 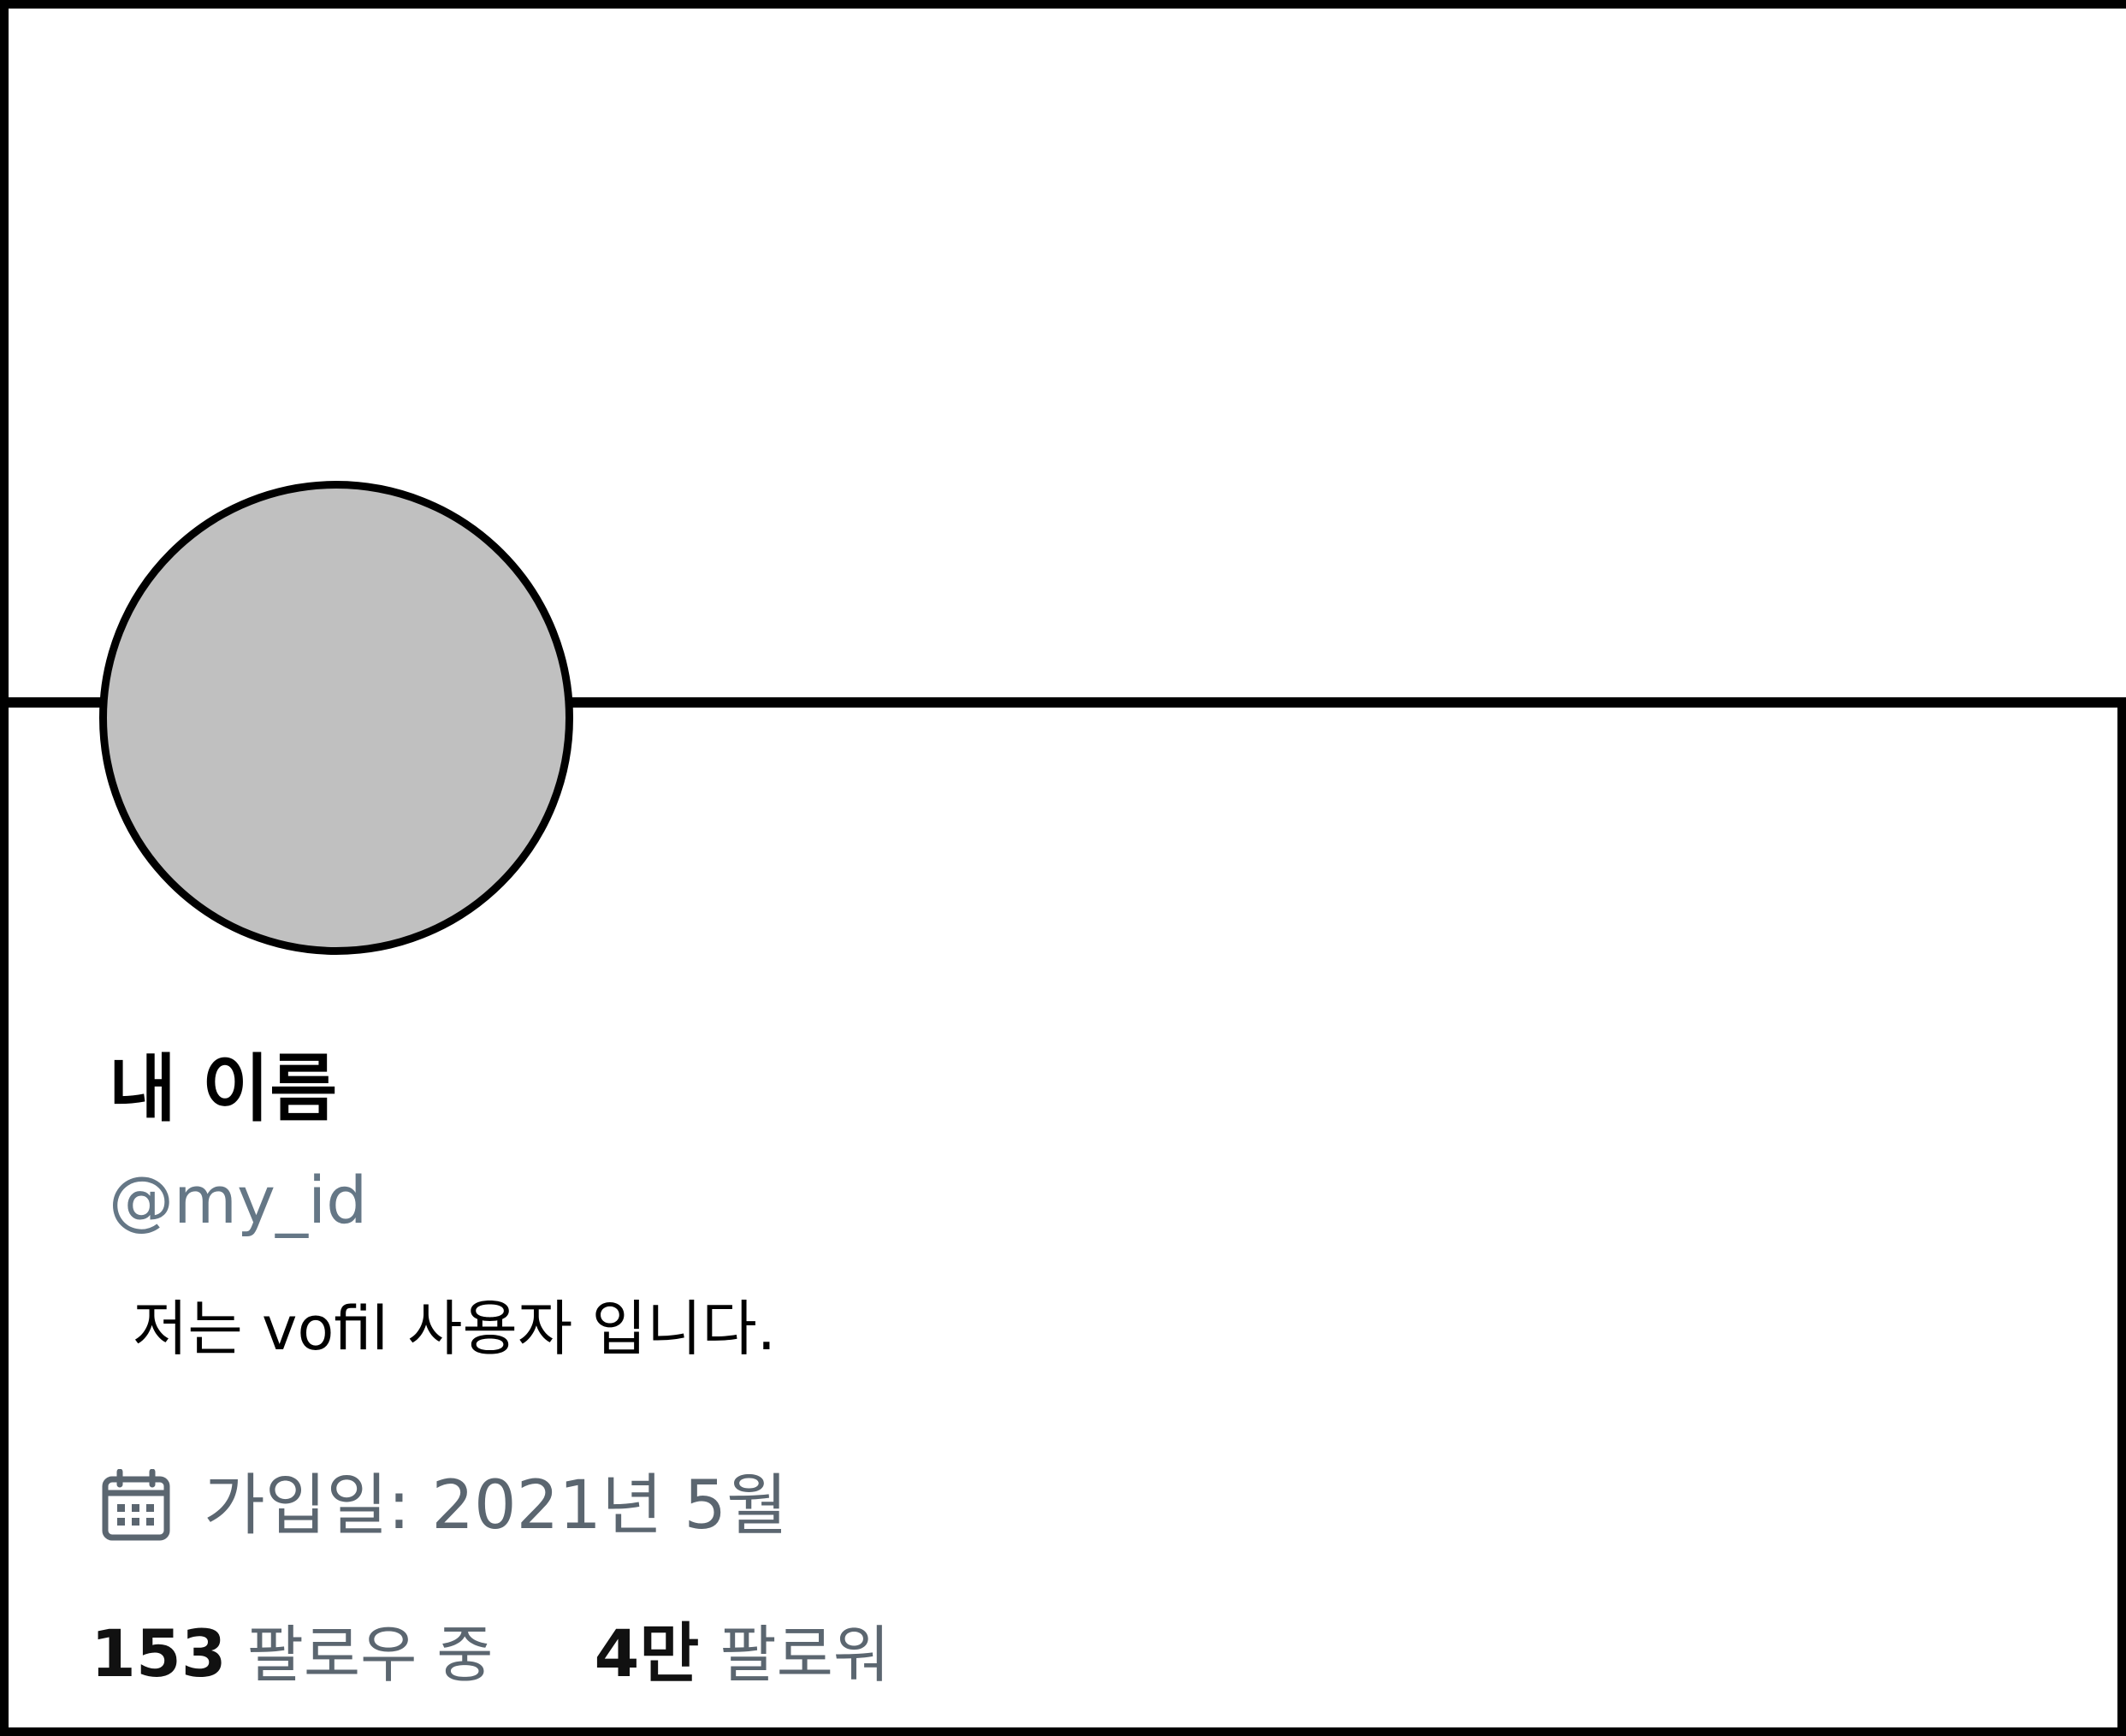 I want to click on followers-link: 4만 팔로워, so click(x=743, y=1654).